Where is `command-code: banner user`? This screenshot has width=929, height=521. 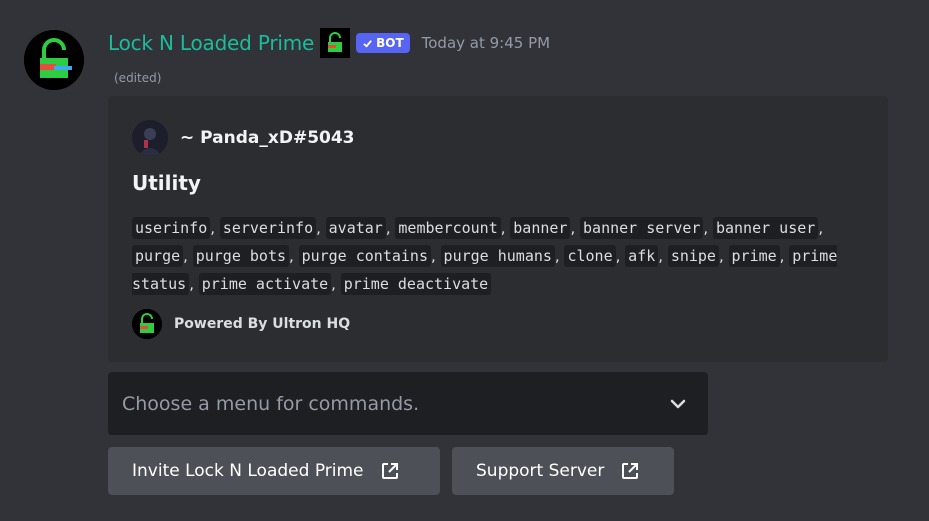 command-code: banner user is located at coordinates (765, 228).